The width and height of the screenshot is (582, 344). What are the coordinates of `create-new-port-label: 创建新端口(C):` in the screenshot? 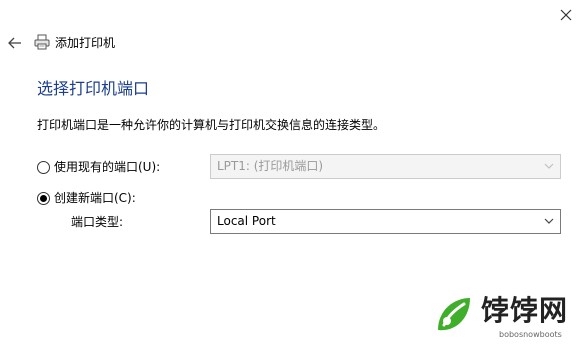 It's located at (95, 198).